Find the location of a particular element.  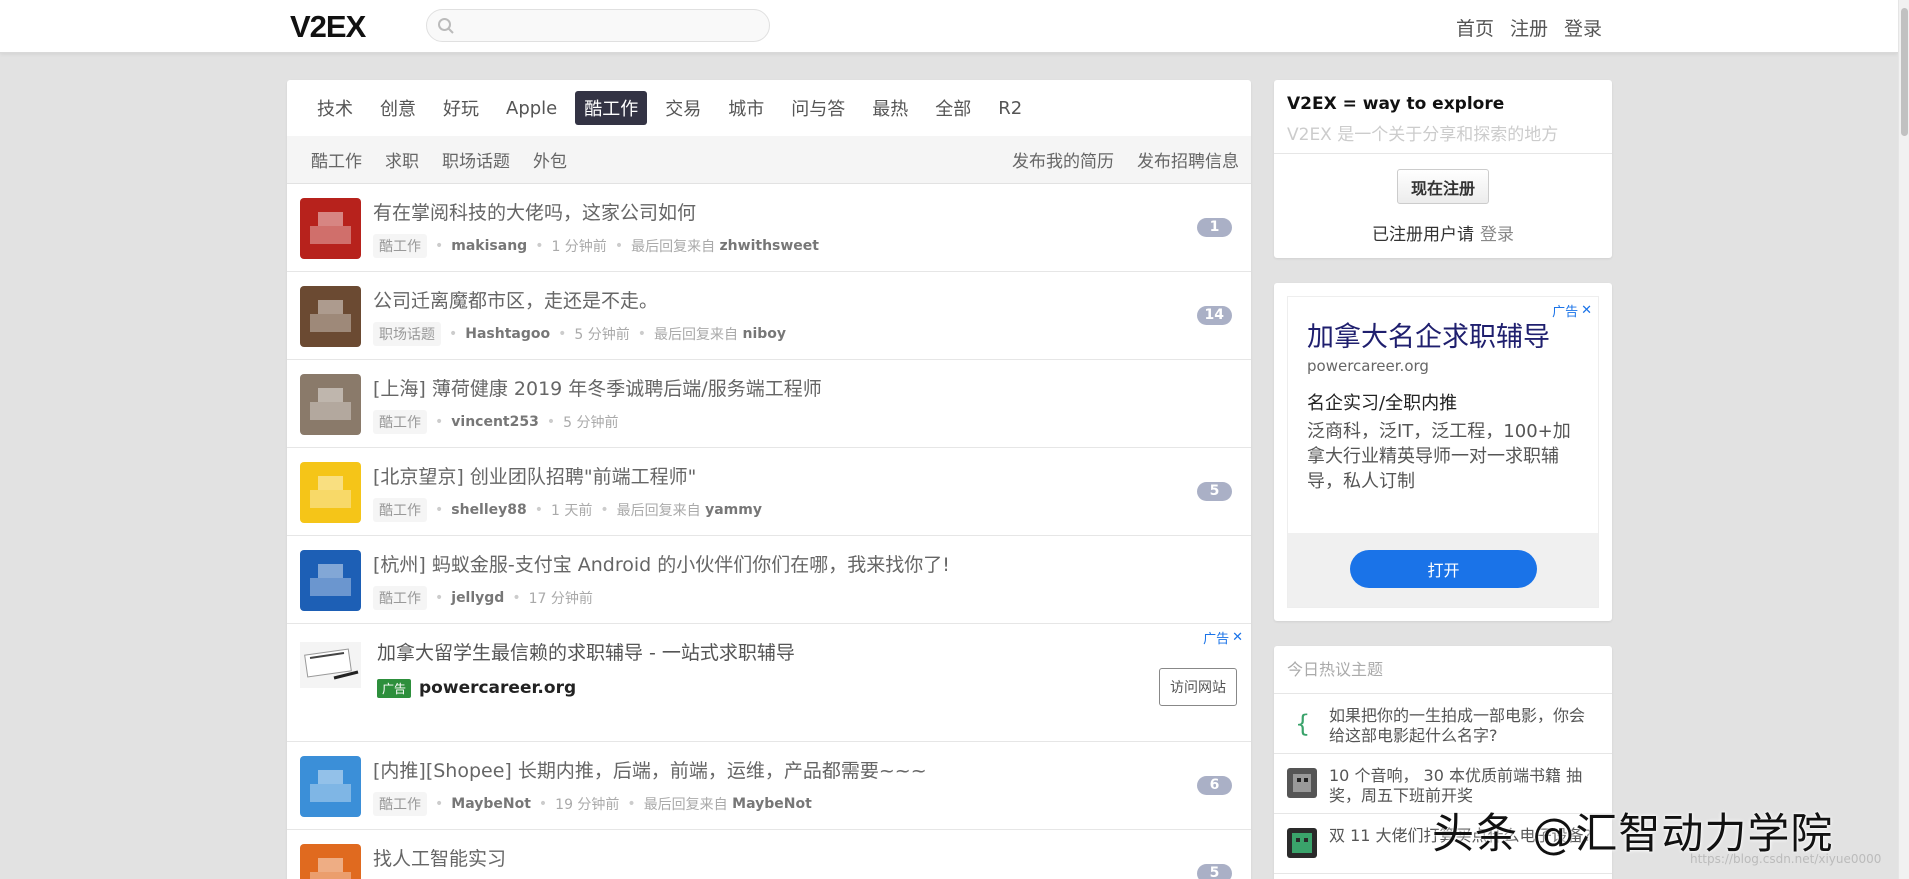

search-box is located at coordinates (598, 25).